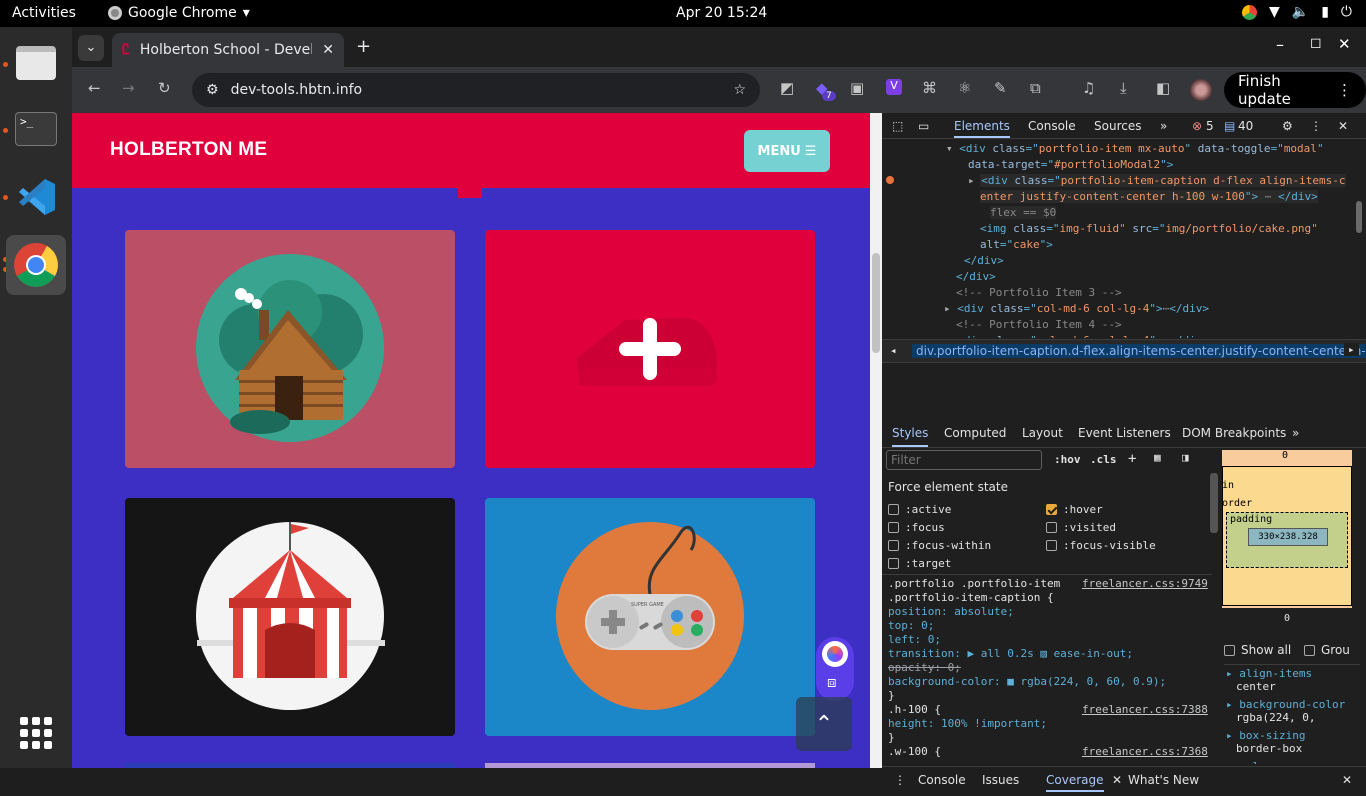  I want to click on reload-icon: ↻, so click(164, 88).